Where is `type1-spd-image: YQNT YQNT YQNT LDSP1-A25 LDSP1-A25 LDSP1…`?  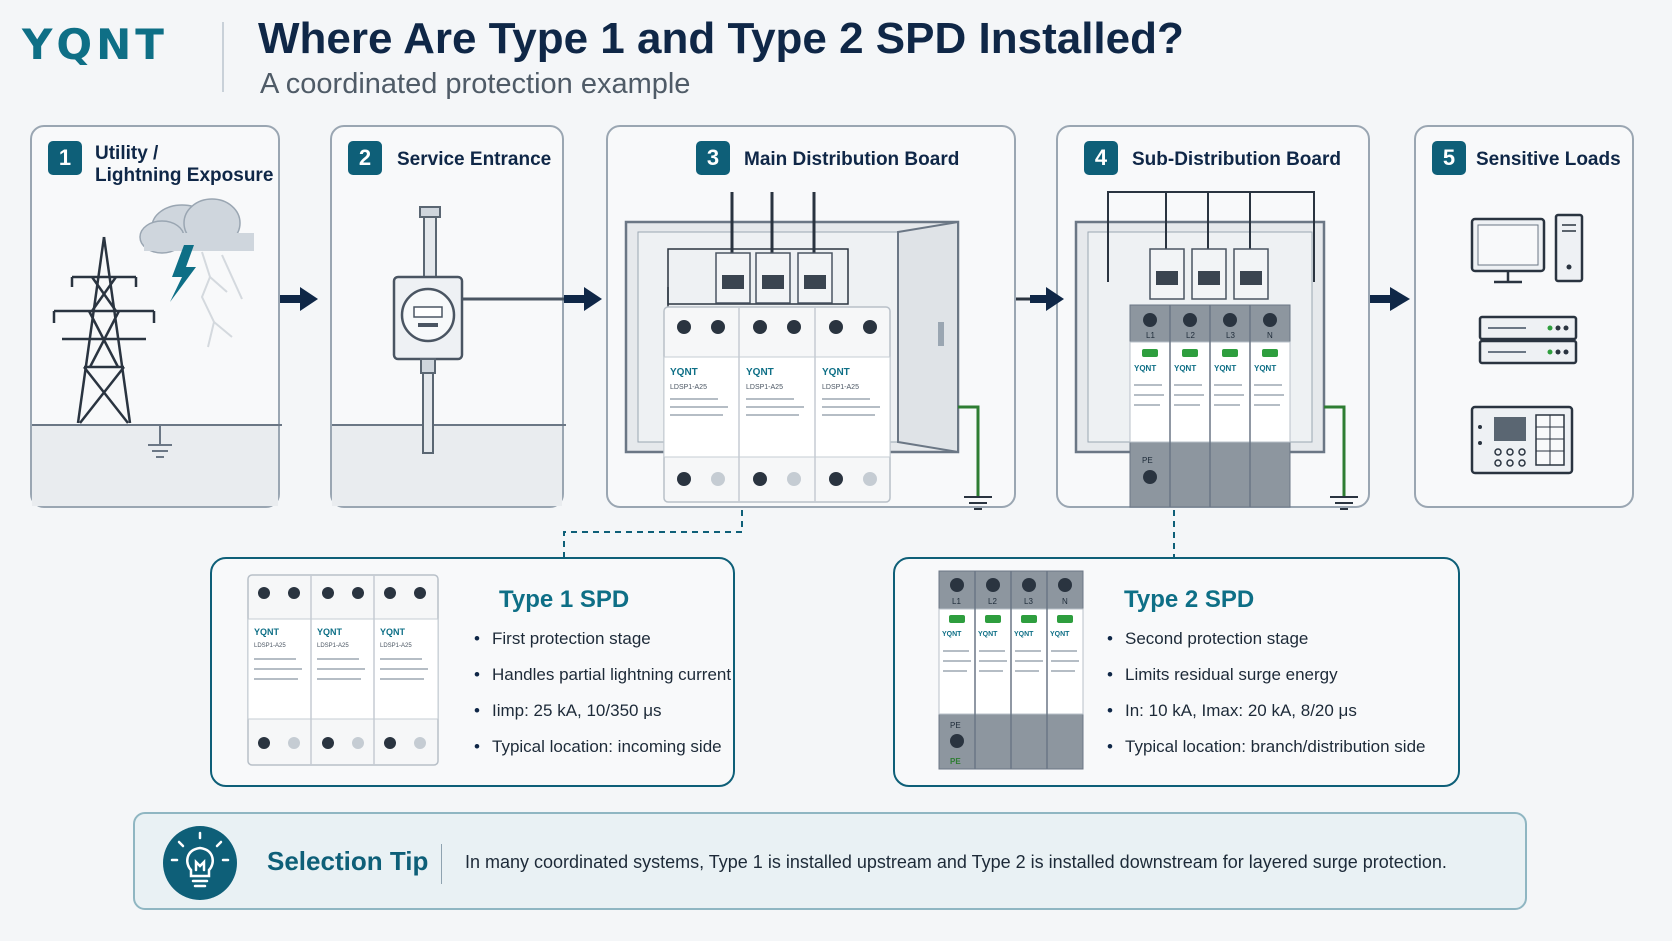 type1-spd-image: YQNT YQNT YQNT LDSP1-A25 LDSP1-A25 LDSP1… is located at coordinates (343, 670).